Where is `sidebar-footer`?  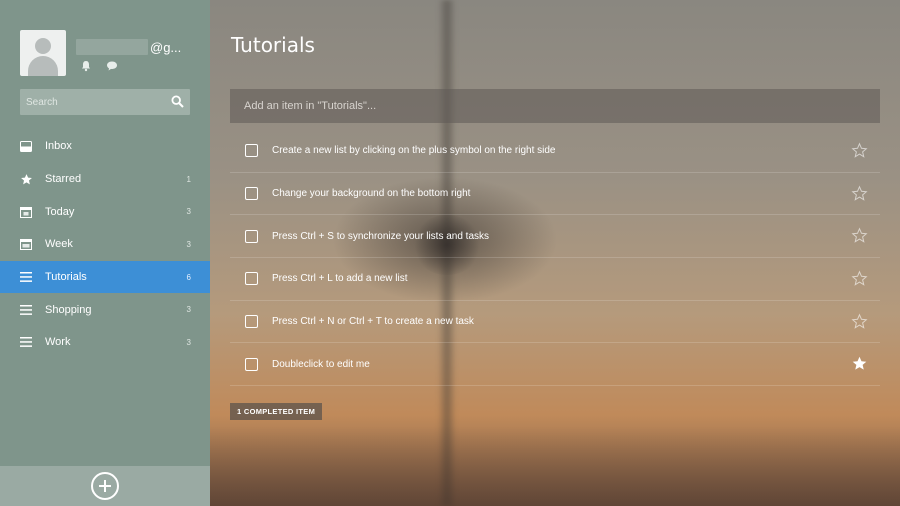
sidebar-footer is located at coordinates (105, 486).